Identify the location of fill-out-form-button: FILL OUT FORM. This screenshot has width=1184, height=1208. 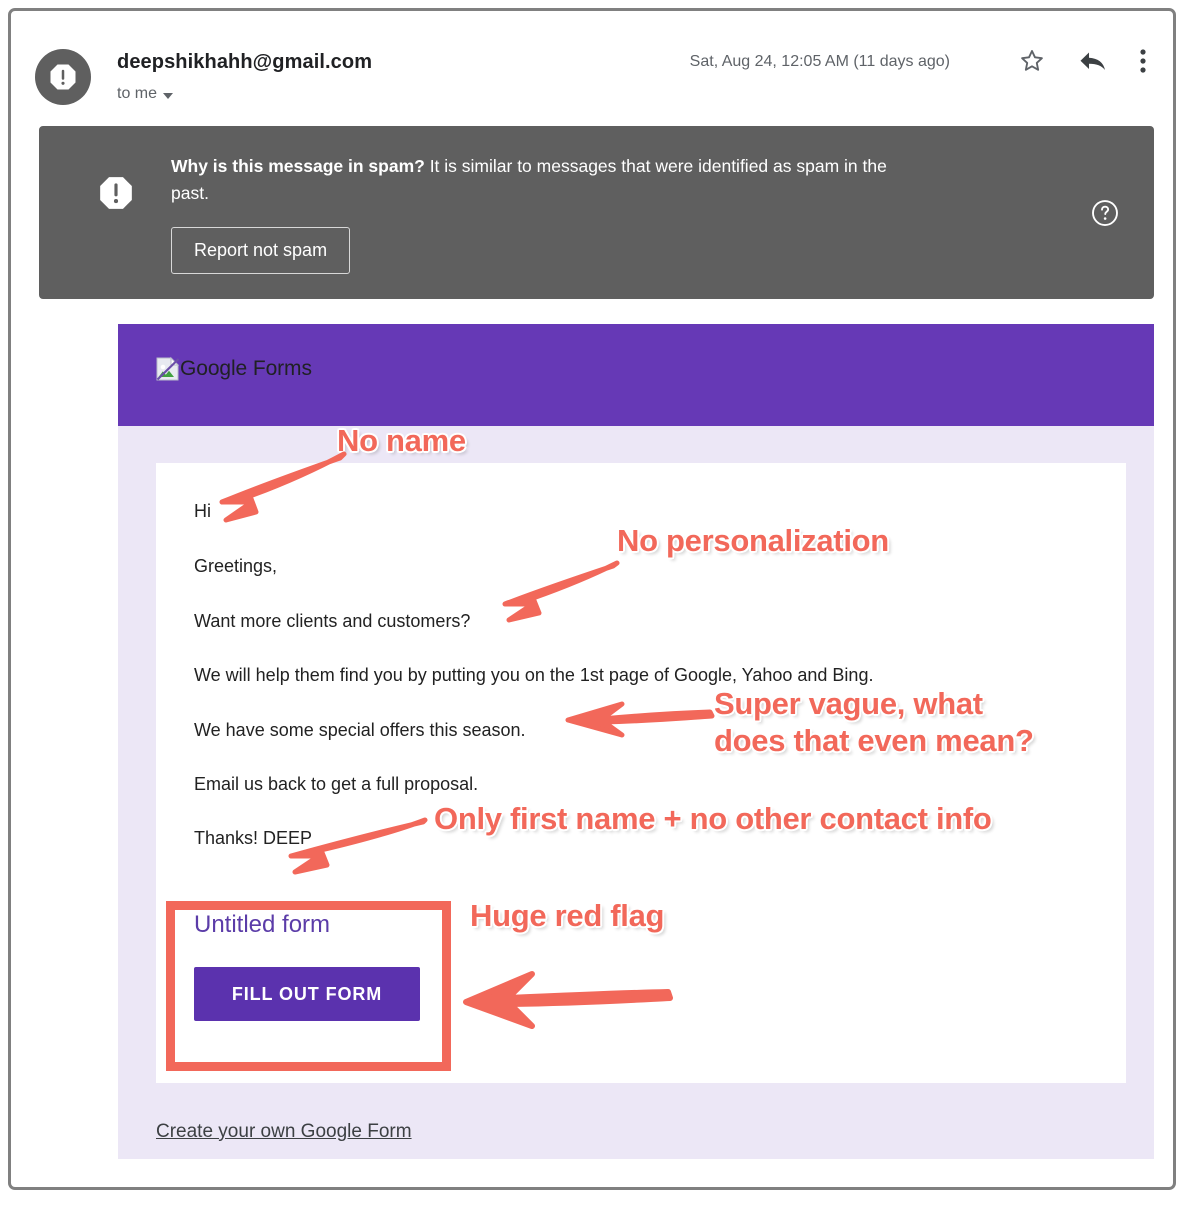
(307, 994).